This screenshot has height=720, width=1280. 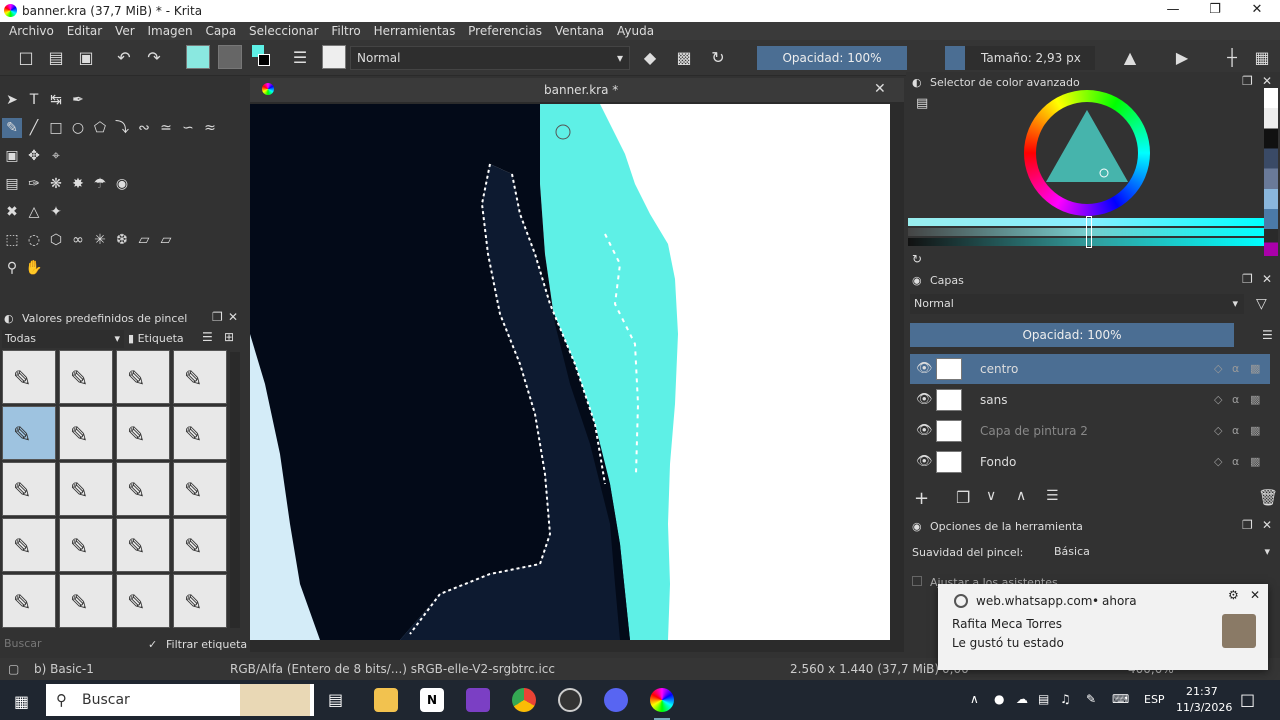 What do you see at coordinates (56, 128) in the screenshot?
I see `rectangle-tool-icon: □` at bounding box center [56, 128].